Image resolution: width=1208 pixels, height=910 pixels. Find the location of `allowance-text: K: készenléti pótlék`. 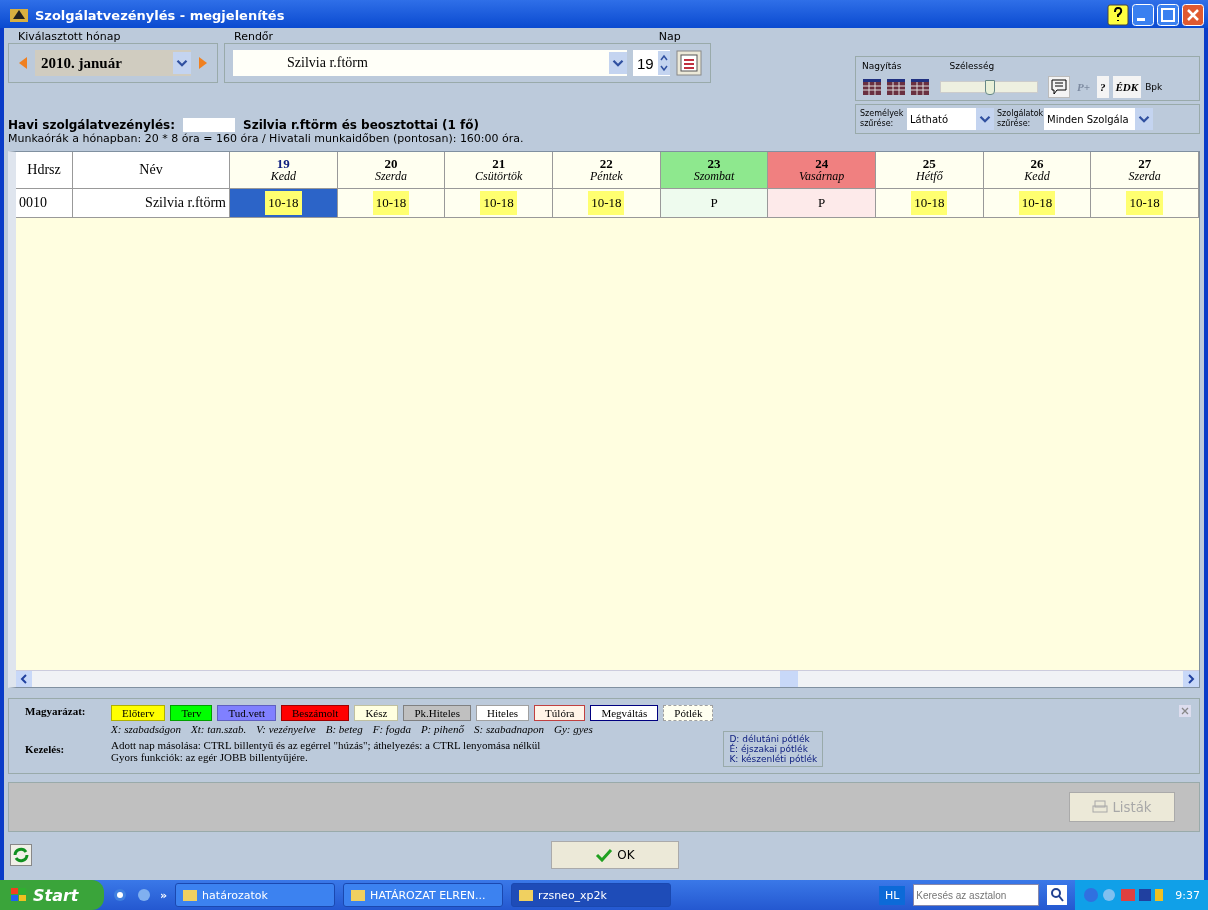

allowance-text: K: készenléti pótlék is located at coordinates (773, 759).